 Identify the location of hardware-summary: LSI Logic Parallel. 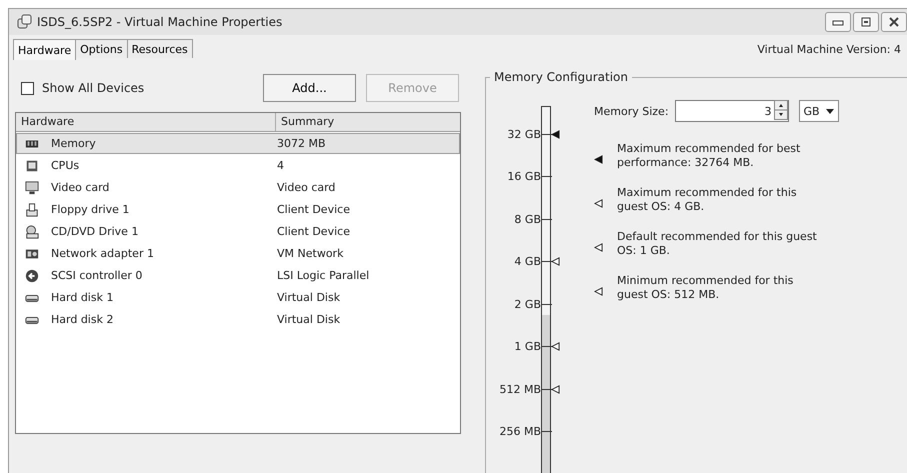
(323, 275).